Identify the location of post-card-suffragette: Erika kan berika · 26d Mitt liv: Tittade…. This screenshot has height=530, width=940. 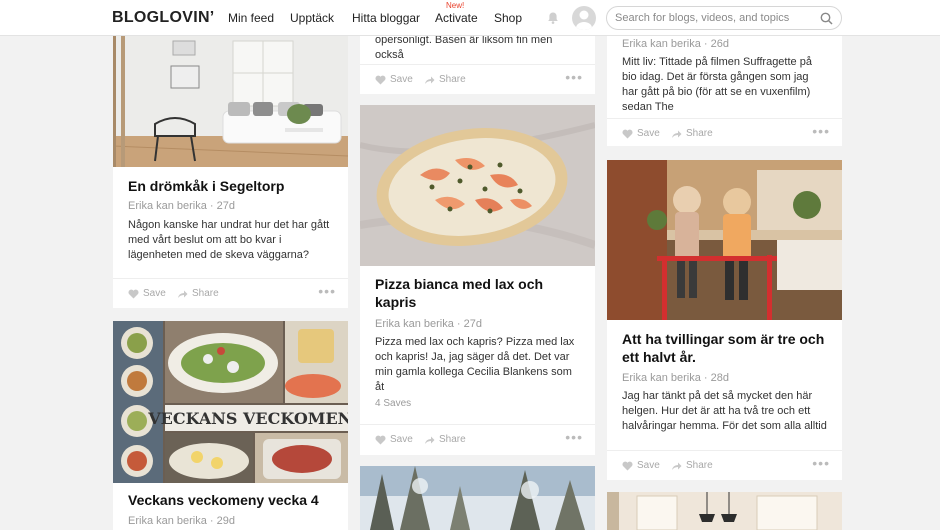
(724, 90).